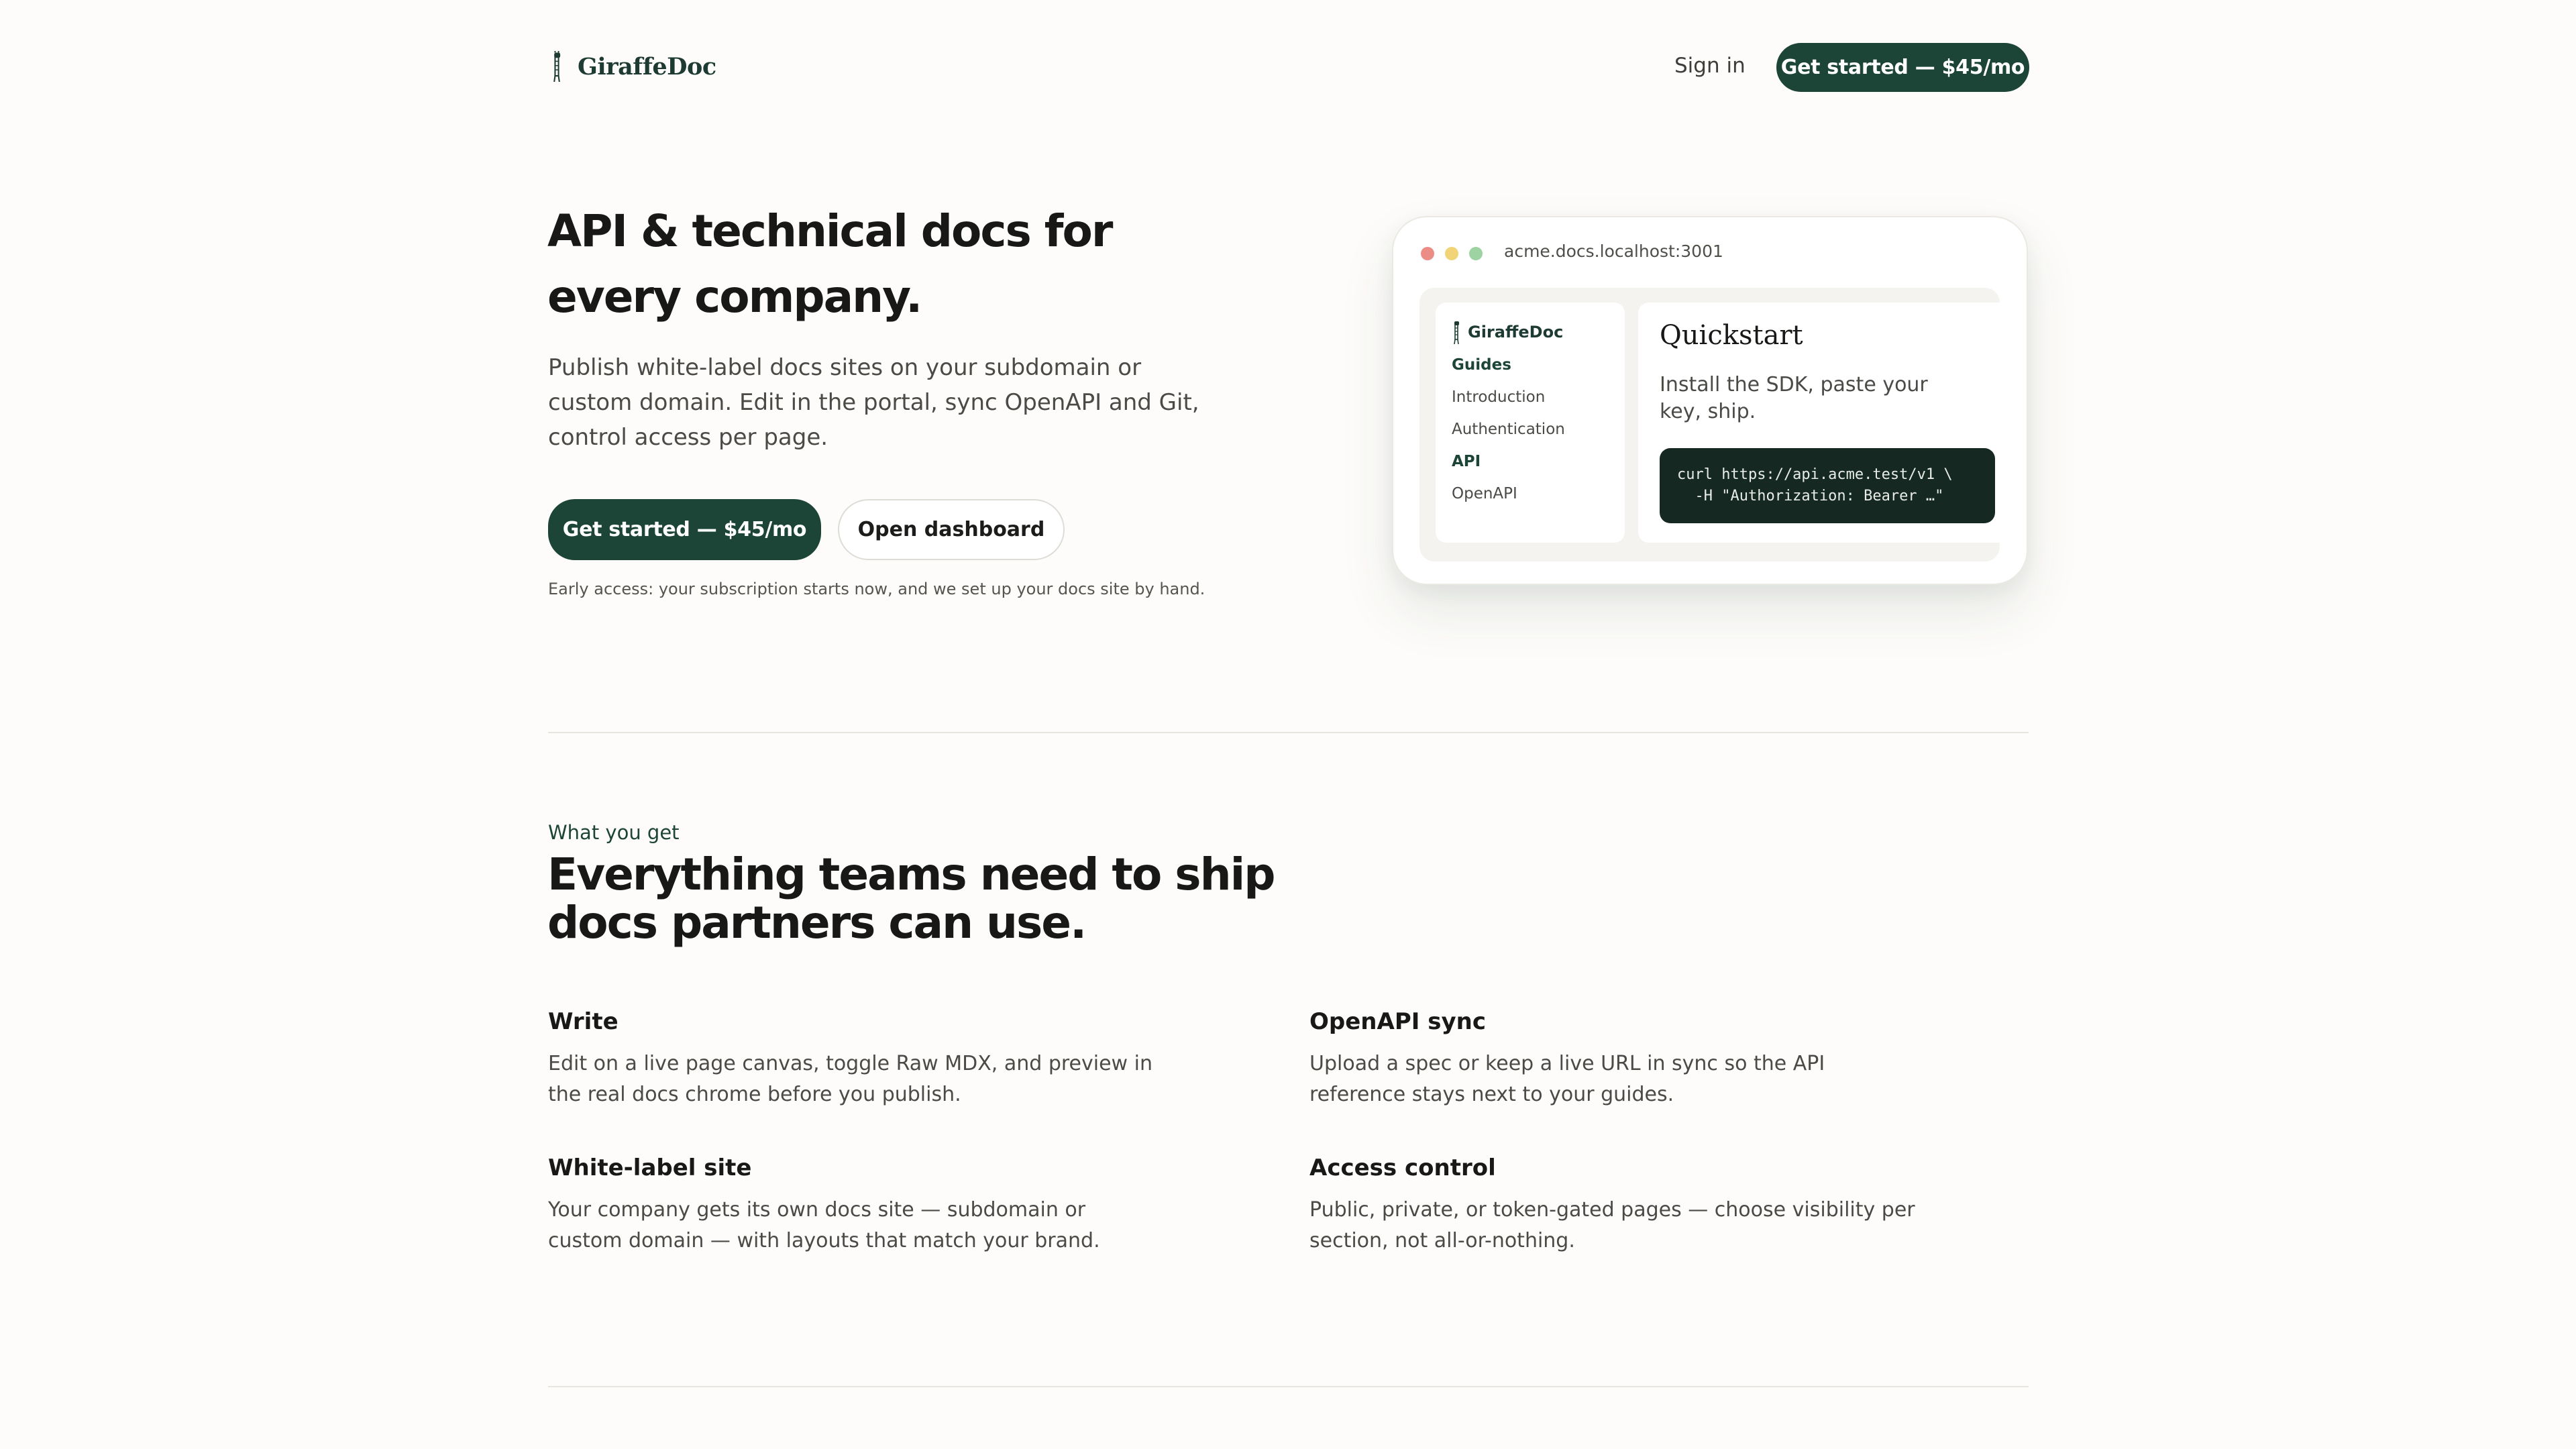 The width and height of the screenshot is (2576, 1449). I want to click on sign-in-link: Sign in, so click(1710, 66).